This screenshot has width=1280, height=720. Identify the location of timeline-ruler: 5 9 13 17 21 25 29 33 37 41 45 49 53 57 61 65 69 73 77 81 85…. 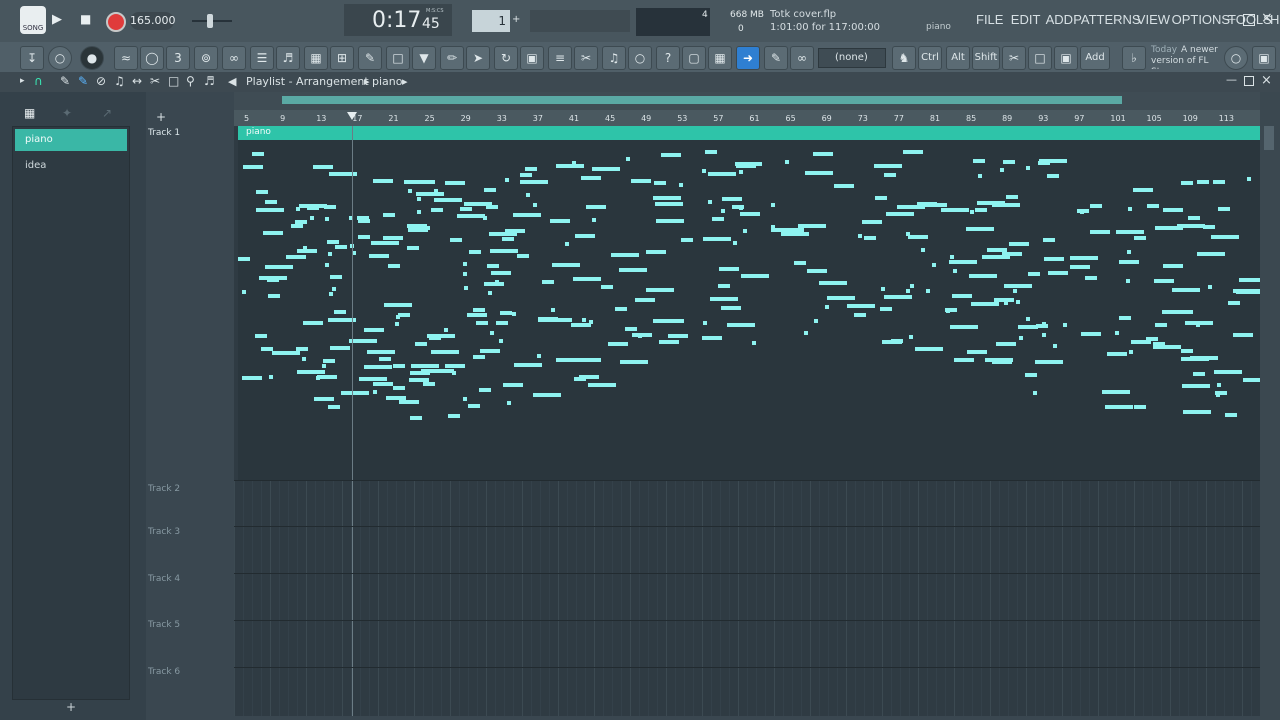
(747, 118).